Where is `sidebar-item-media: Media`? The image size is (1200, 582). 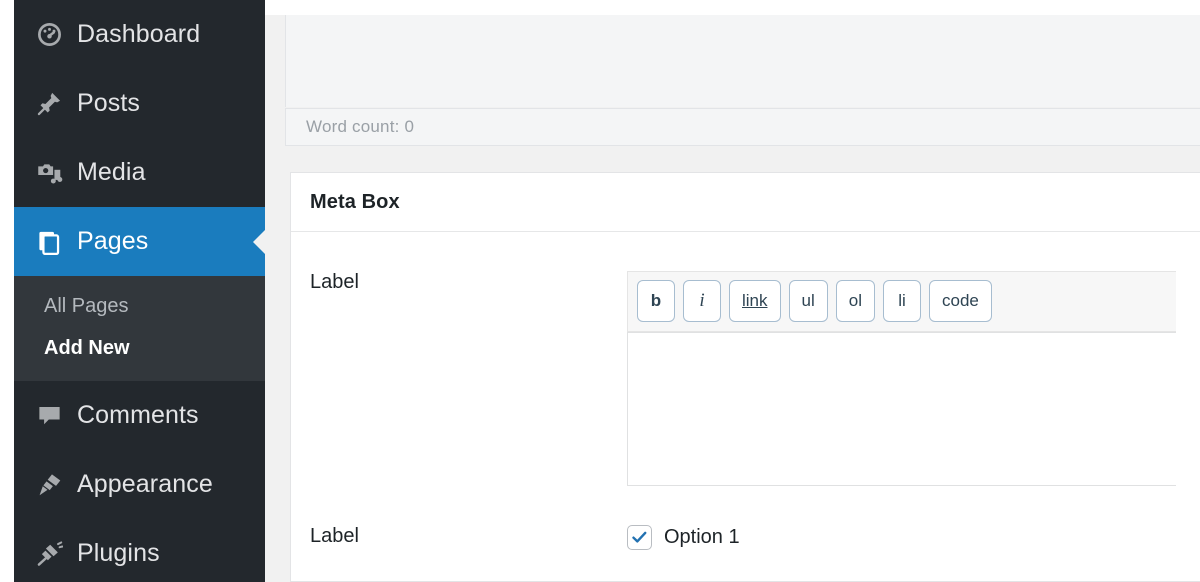 sidebar-item-media: Media is located at coordinates (139, 172).